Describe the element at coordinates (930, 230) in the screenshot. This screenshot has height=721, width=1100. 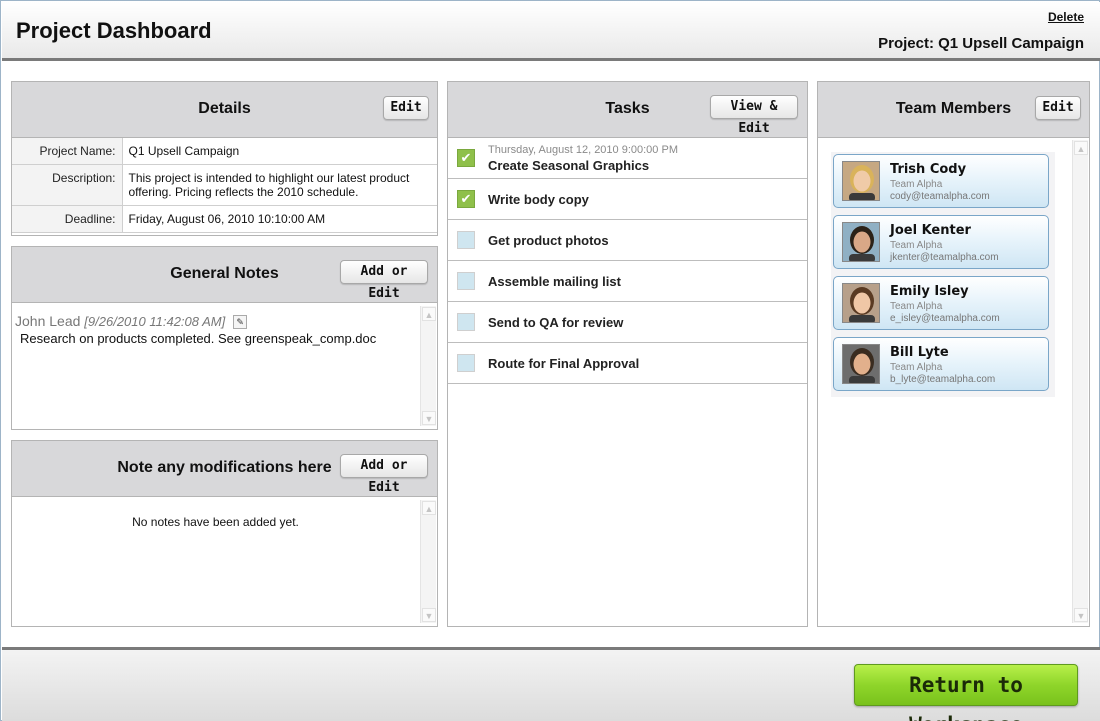
I see `member-name: Joel Kenter` at that location.